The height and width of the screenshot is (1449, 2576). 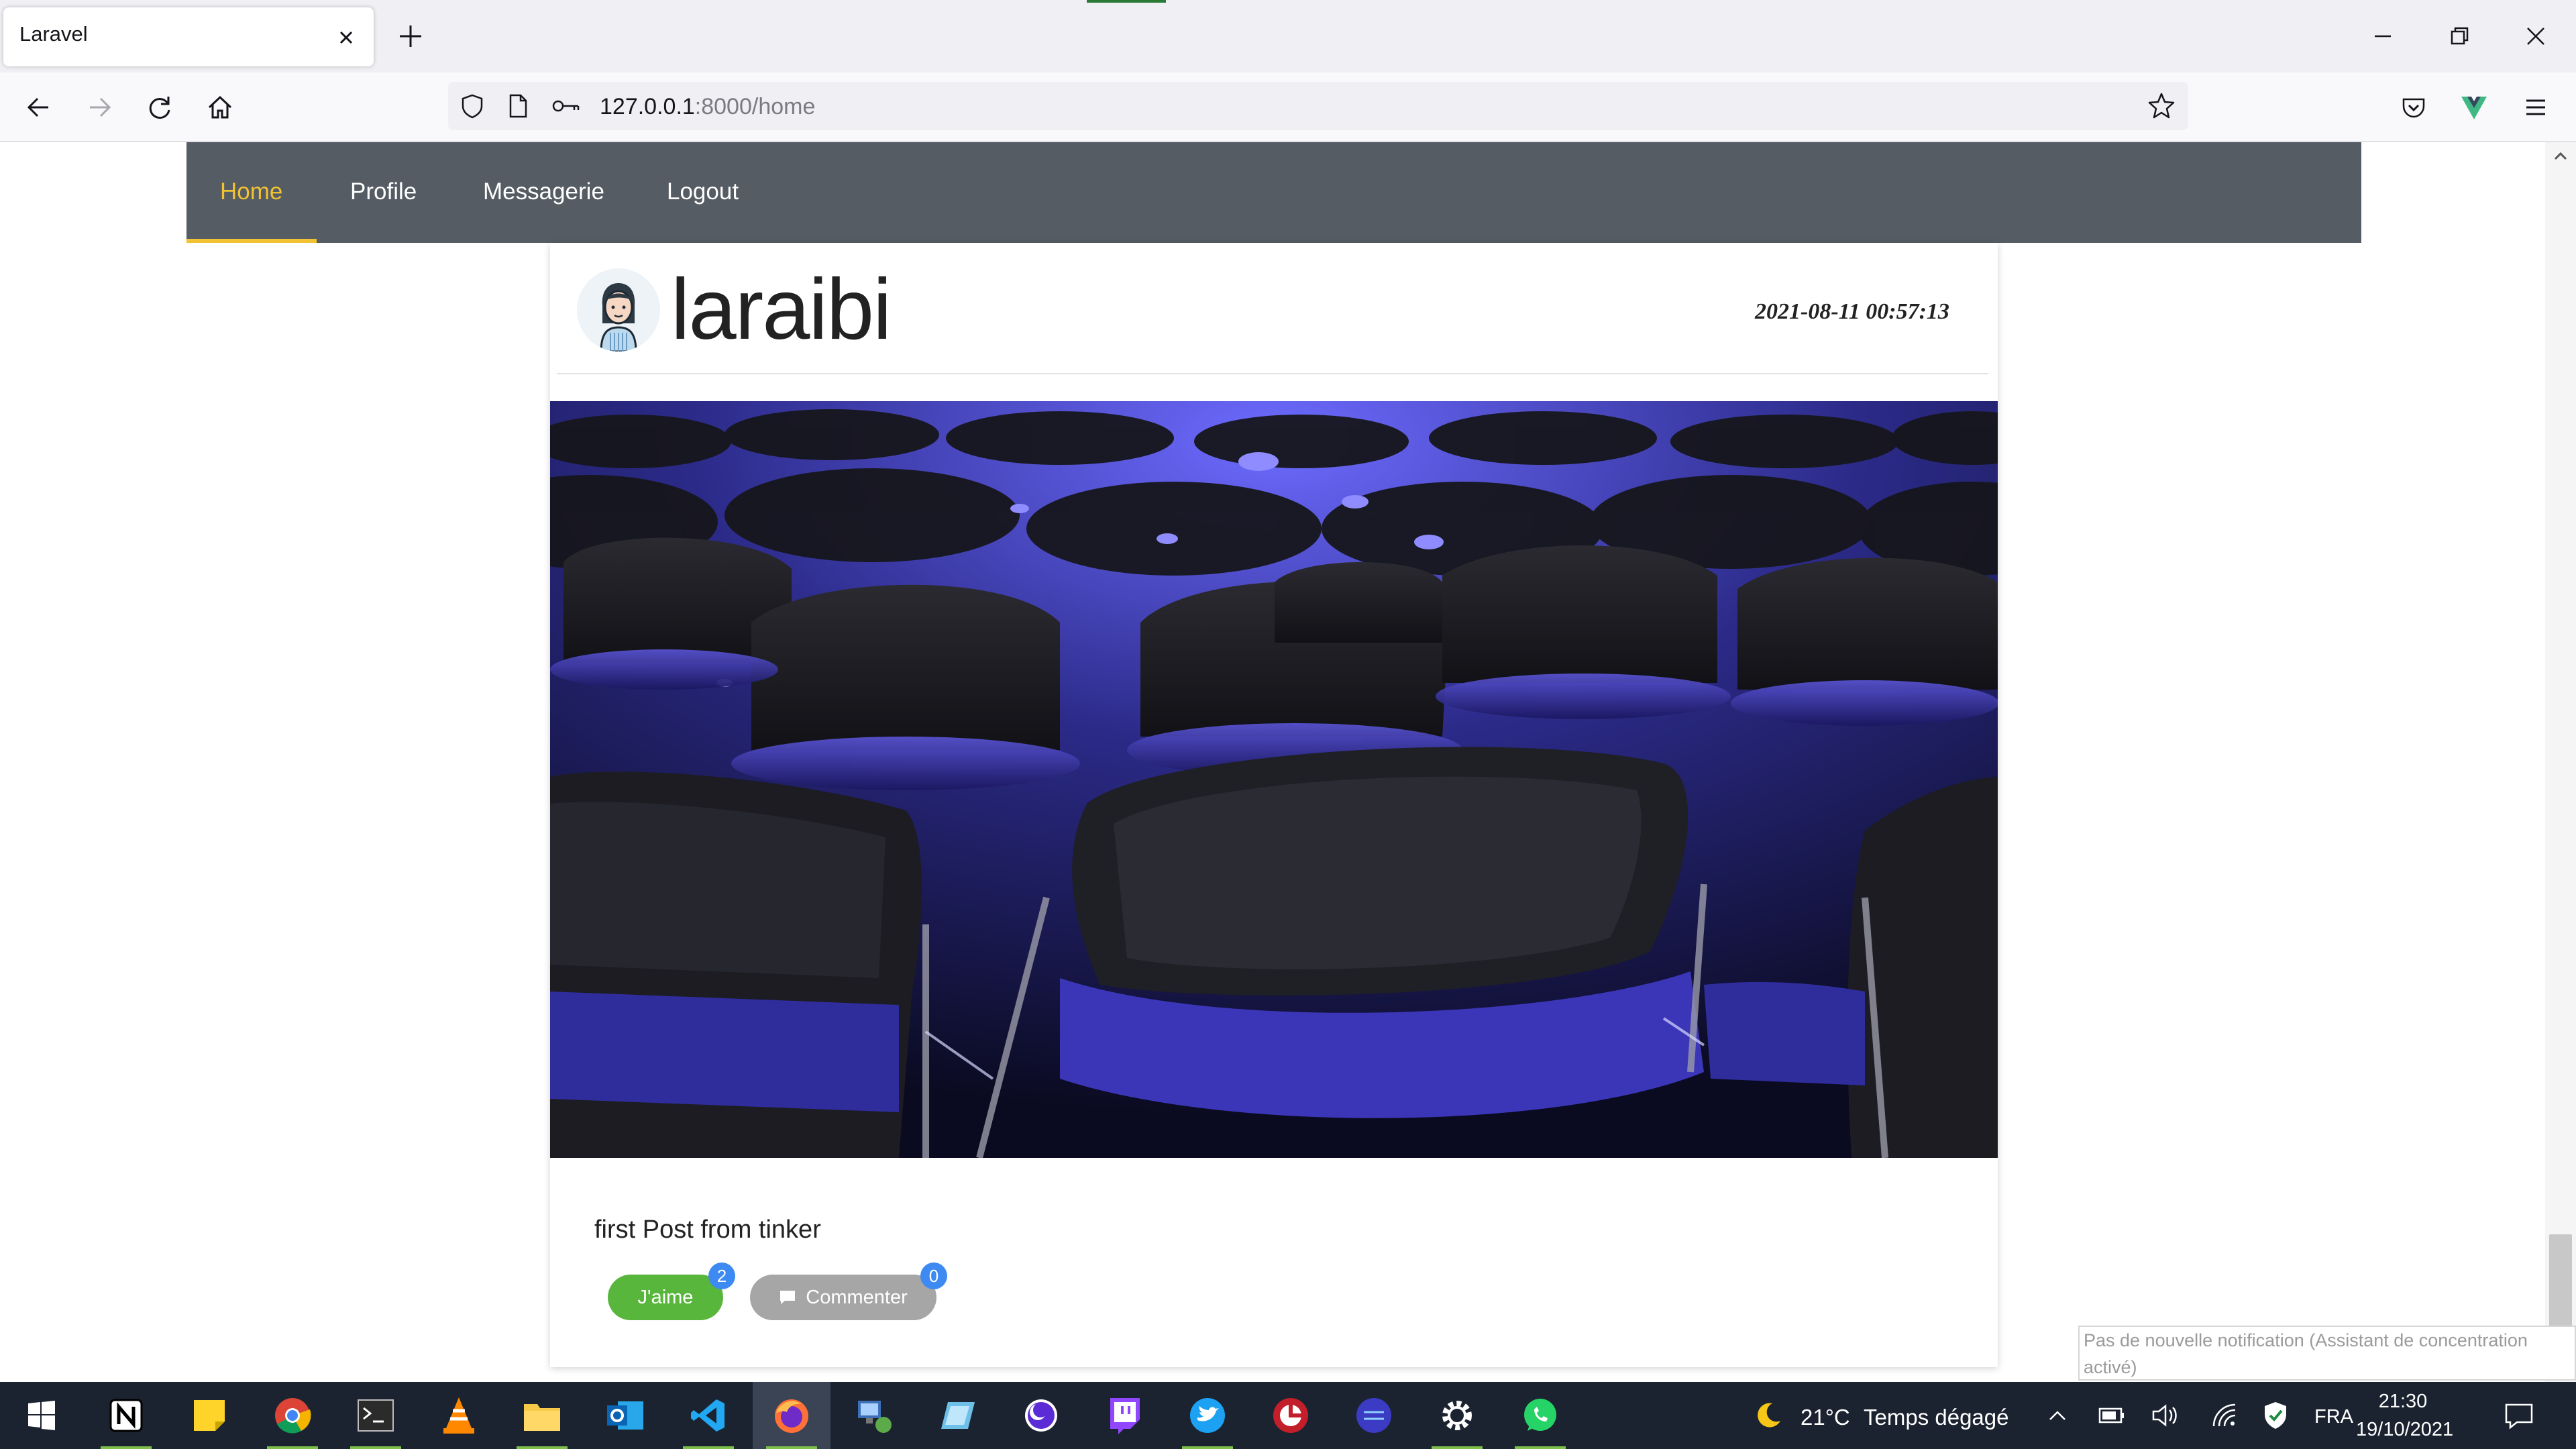 I want to click on snipping-tool-icon, so click(x=958, y=1415).